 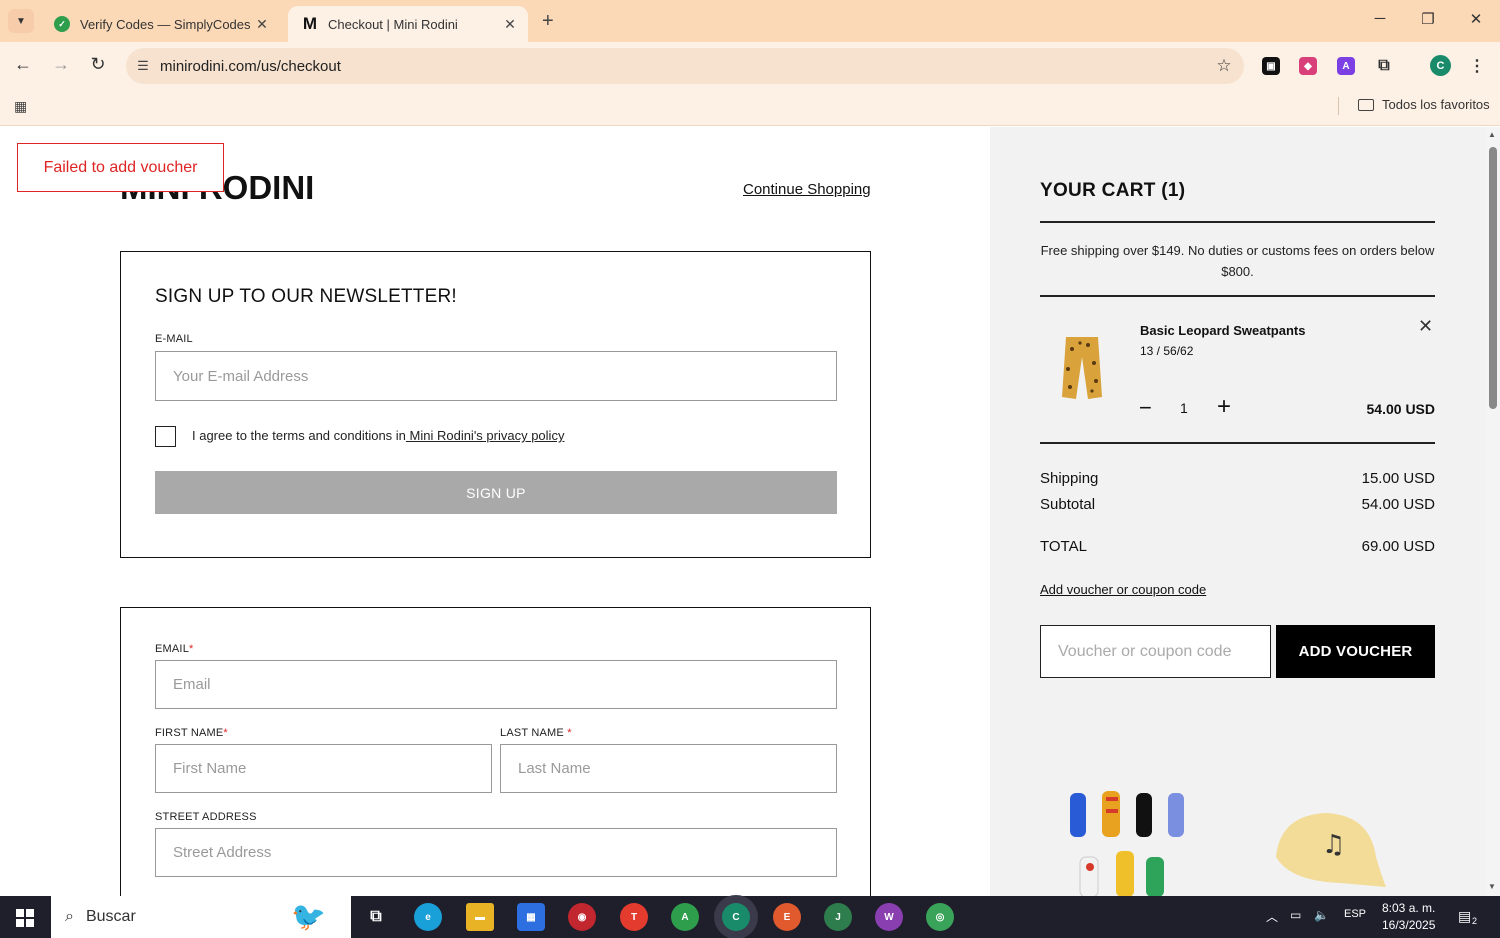 What do you see at coordinates (1355, 651) in the screenshot?
I see `add-voucher-button: ADD VOUCHER` at bounding box center [1355, 651].